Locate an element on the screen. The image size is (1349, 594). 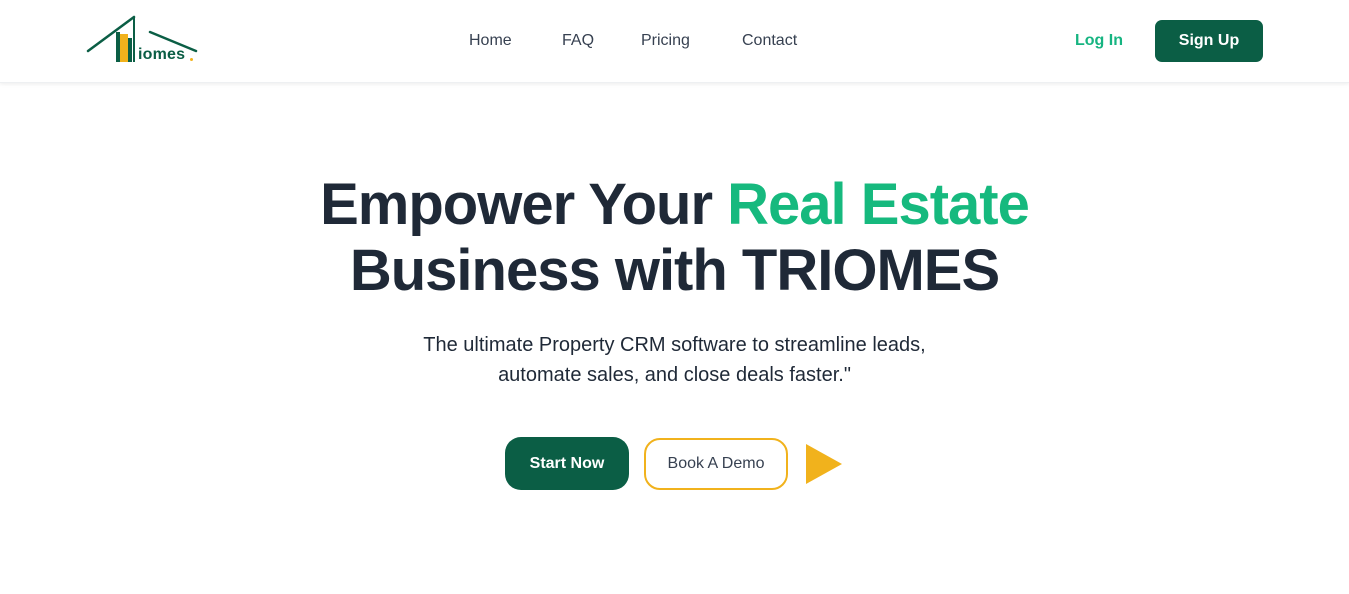
logo-wordmark: iomes is located at coordinates (162, 54).